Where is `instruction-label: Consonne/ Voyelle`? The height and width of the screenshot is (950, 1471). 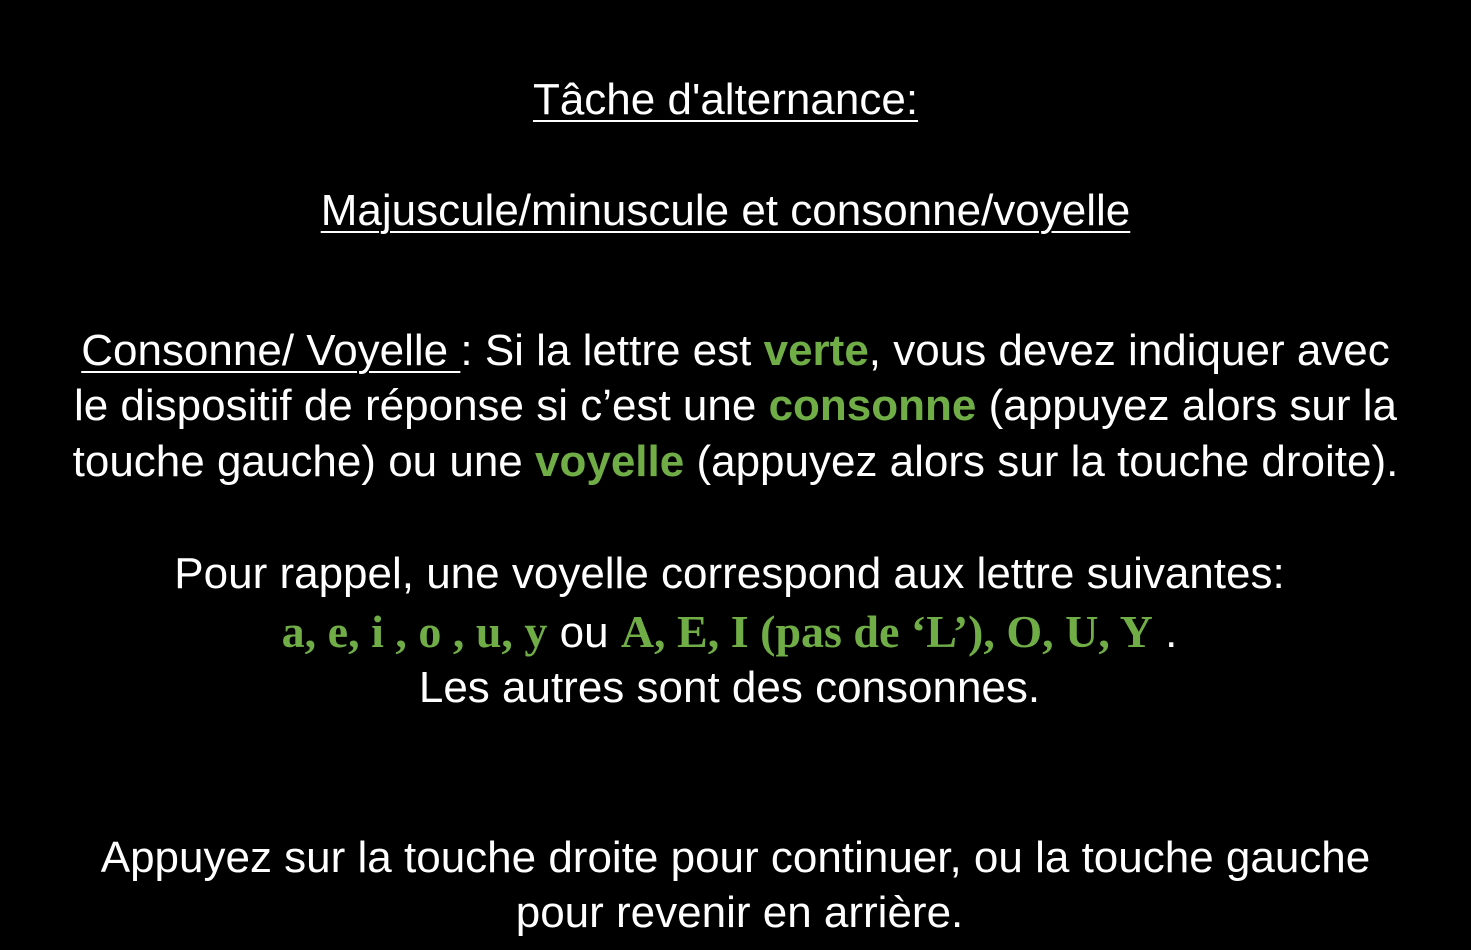 instruction-label: Consonne/ Voyelle is located at coordinates (271, 350).